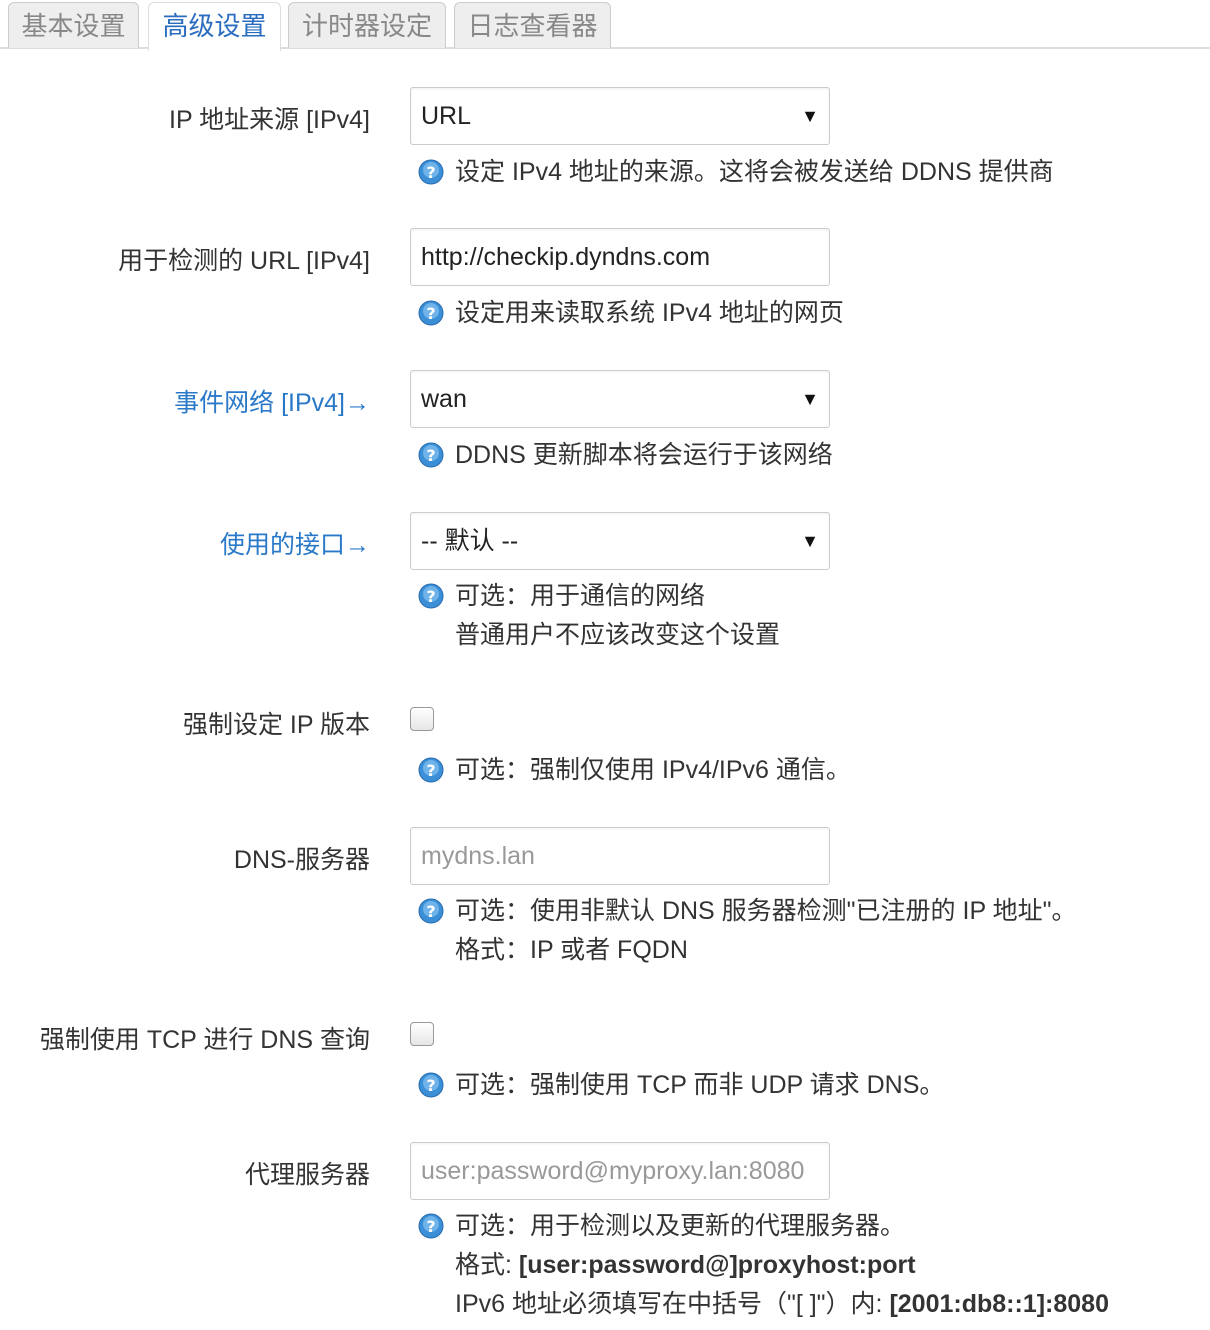 This screenshot has height=1330, width=1210. Describe the element at coordinates (446, 116) in the screenshot. I see `ip-source-value: URL` at that location.